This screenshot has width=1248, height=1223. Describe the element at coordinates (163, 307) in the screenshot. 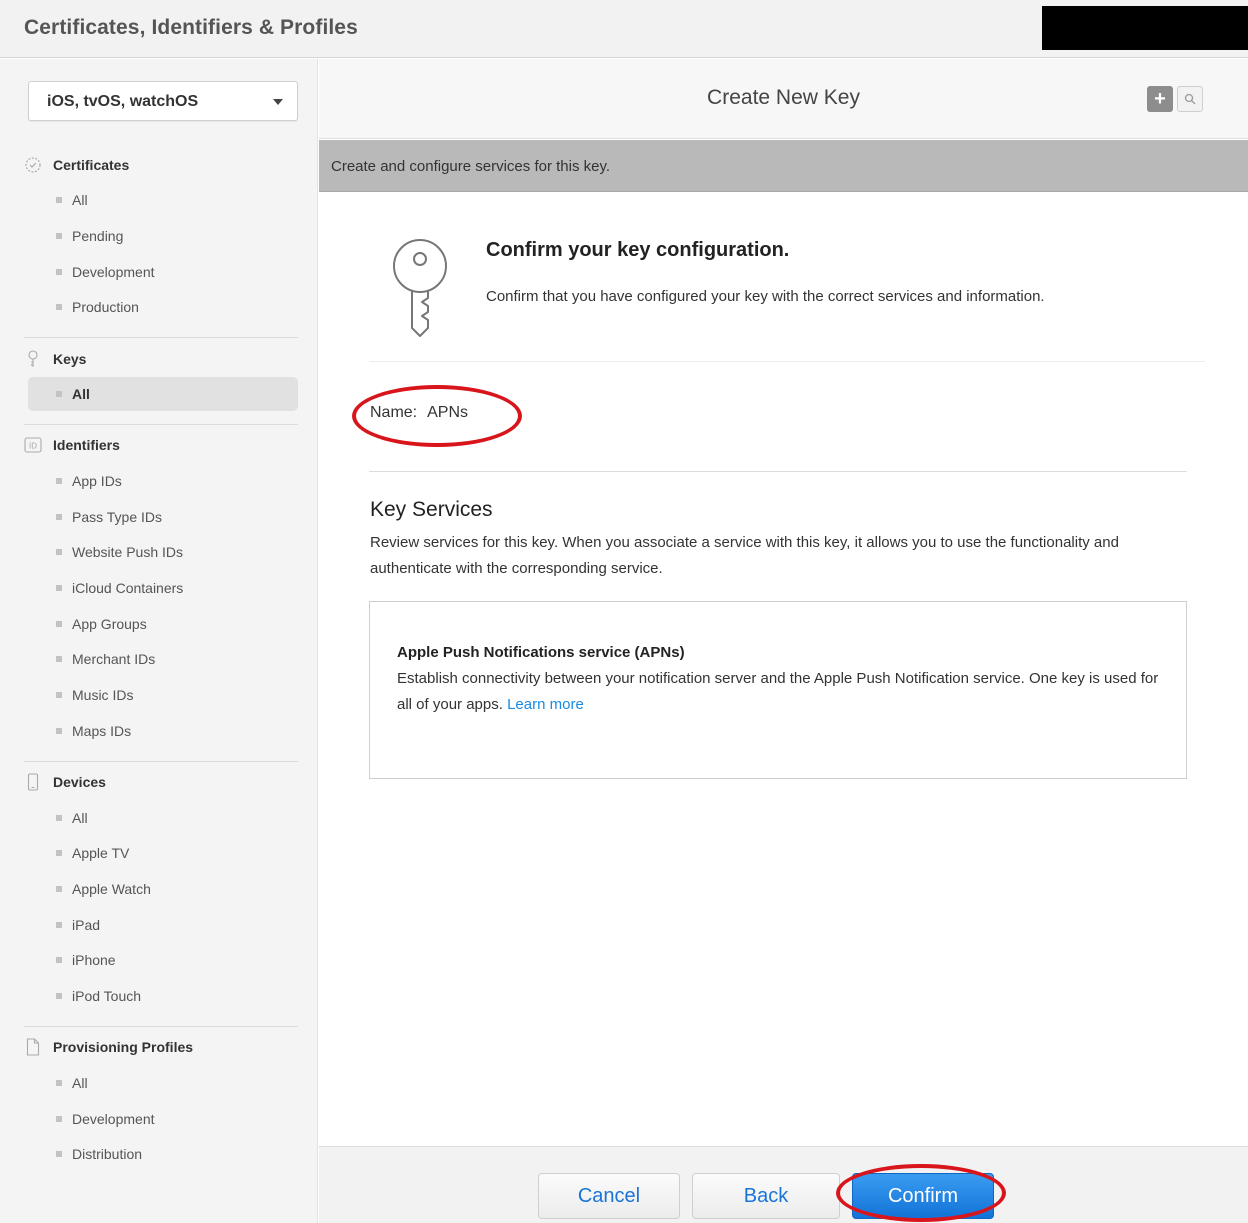

I see `sidebar-item-certificates-production: Production` at that location.